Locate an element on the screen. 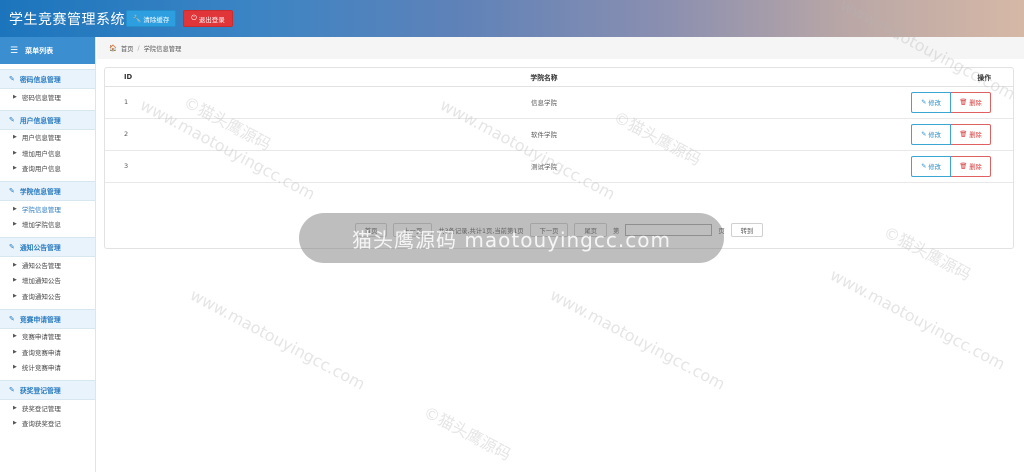 The height and width of the screenshot is (472, 1024). pagination-info: 共3条记录,共计1页,当前第1页 is located at coordinates (481, 231).